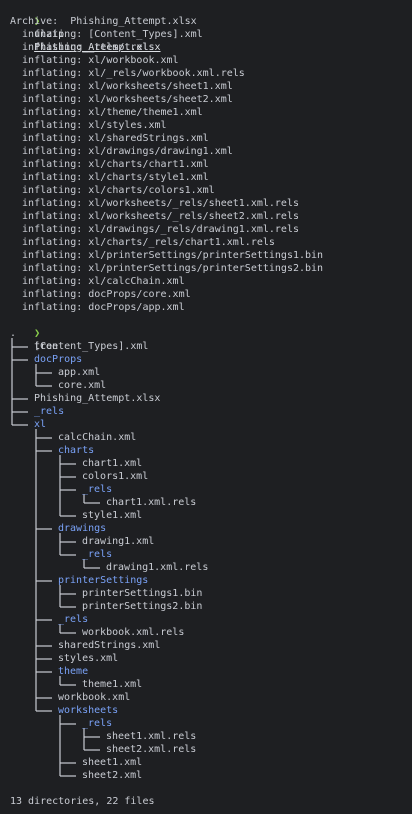 This screenshot has height=814, width=412. Describe the element at coordinates (142, 606) in the screenshot. I see `tree-file: printerSettings2.bin` at that location.